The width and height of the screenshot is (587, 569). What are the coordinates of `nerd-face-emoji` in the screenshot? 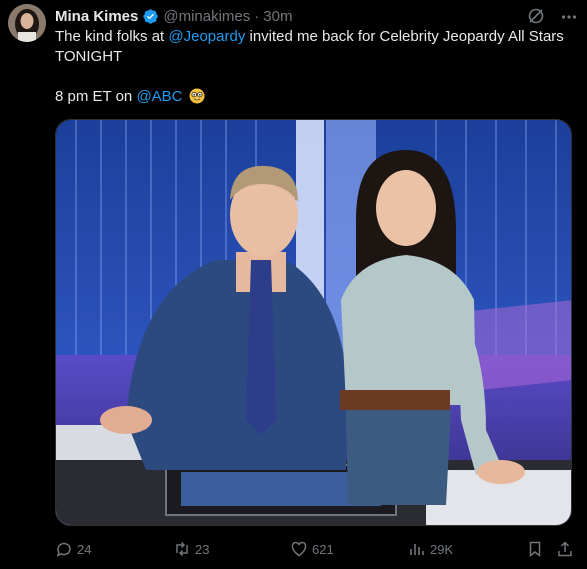 It's located at (197, 96).